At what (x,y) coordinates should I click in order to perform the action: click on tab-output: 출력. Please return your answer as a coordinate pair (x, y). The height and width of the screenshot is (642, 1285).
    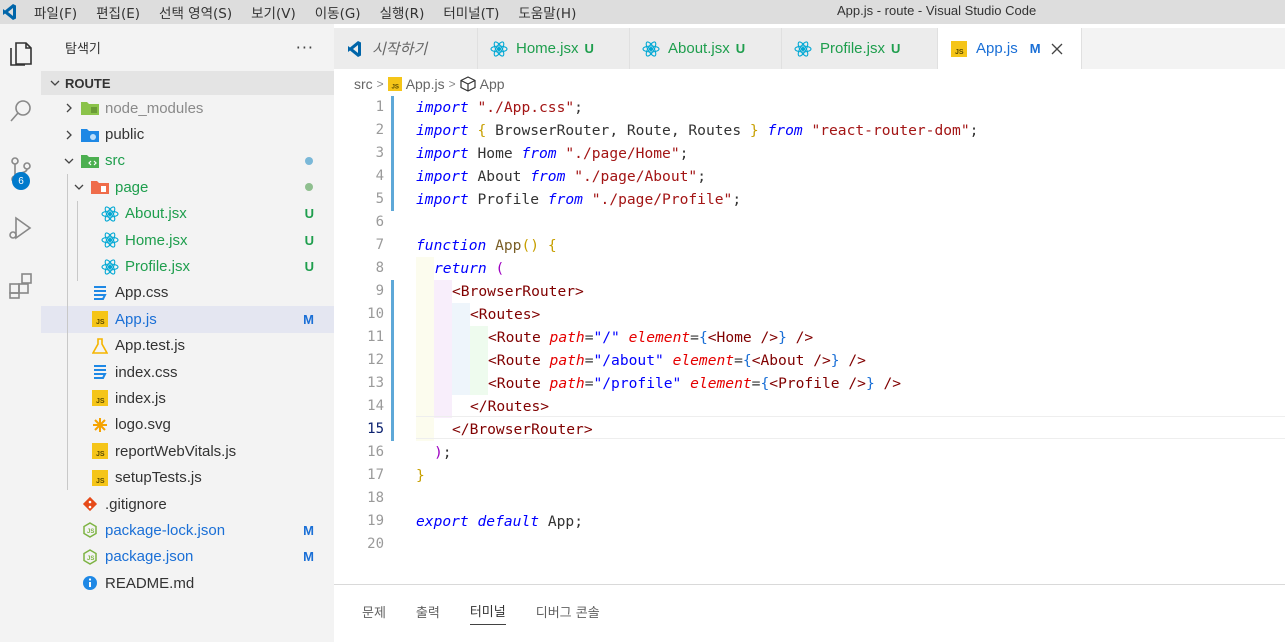
    Looking at the image, I should click on (428, 611).